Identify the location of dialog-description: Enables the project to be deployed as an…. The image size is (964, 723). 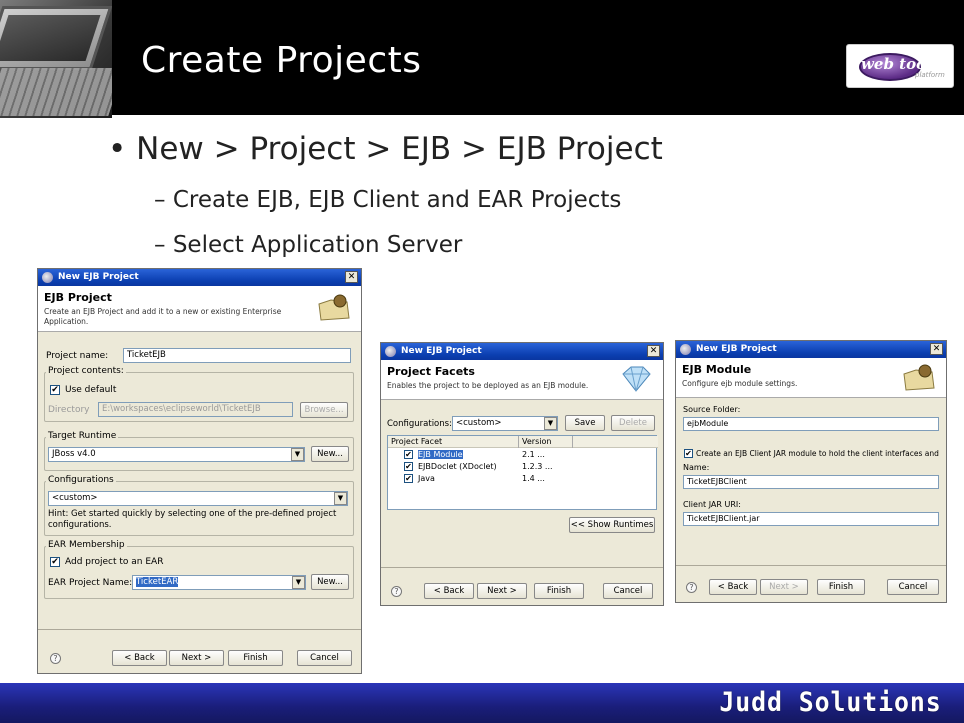
(488, 385).